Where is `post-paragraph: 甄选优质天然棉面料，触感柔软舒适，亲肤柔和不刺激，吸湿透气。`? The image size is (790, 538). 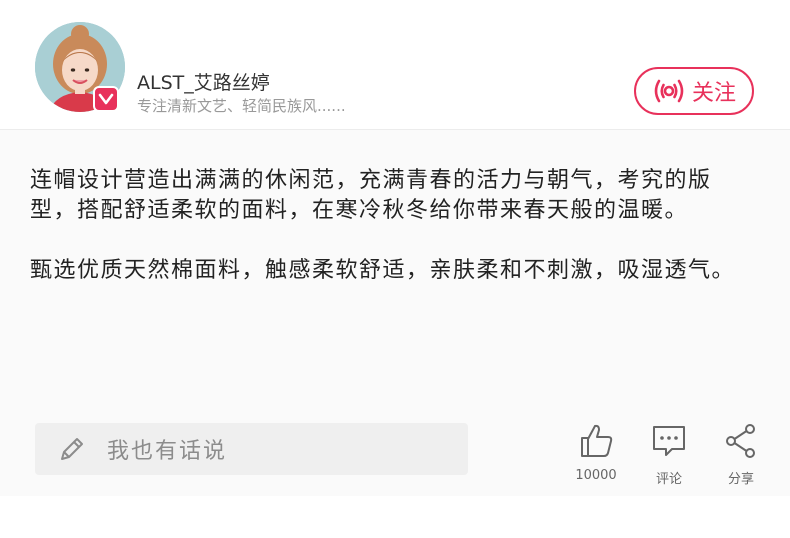 post-paragraph: 甄选优质天然棉面料，触感柔软舒适，亲肤柔和不刺激，吸湿透气。 is located at coordinates (383, 270).